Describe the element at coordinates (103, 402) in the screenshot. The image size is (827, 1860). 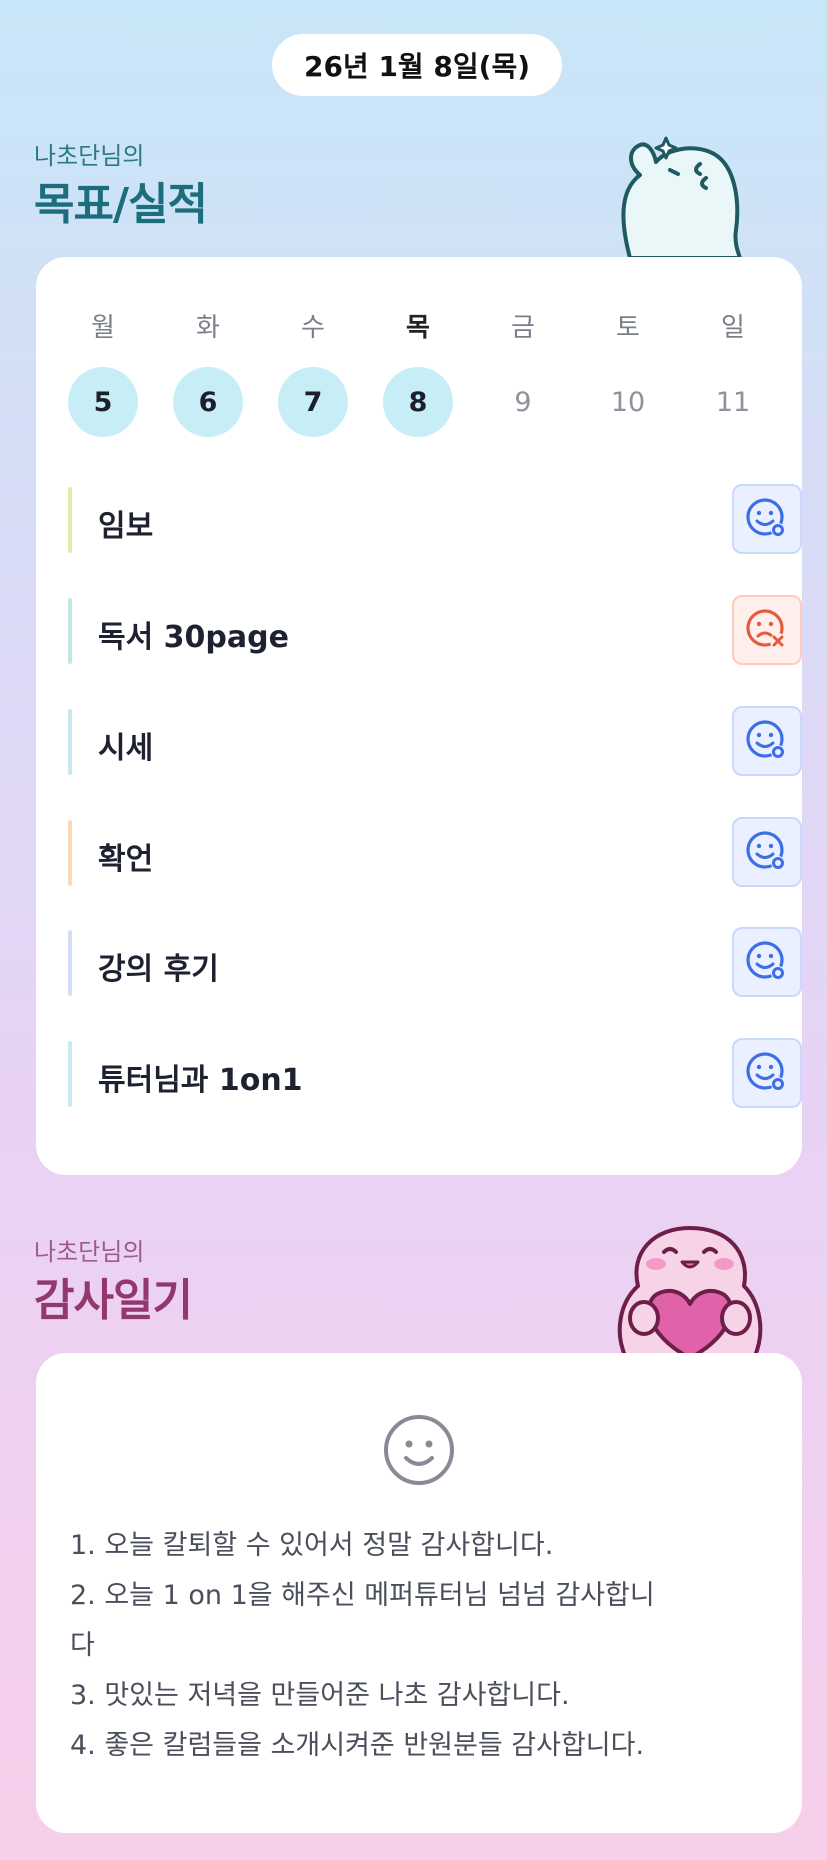
I see `day-num-mon: 5` at that location.